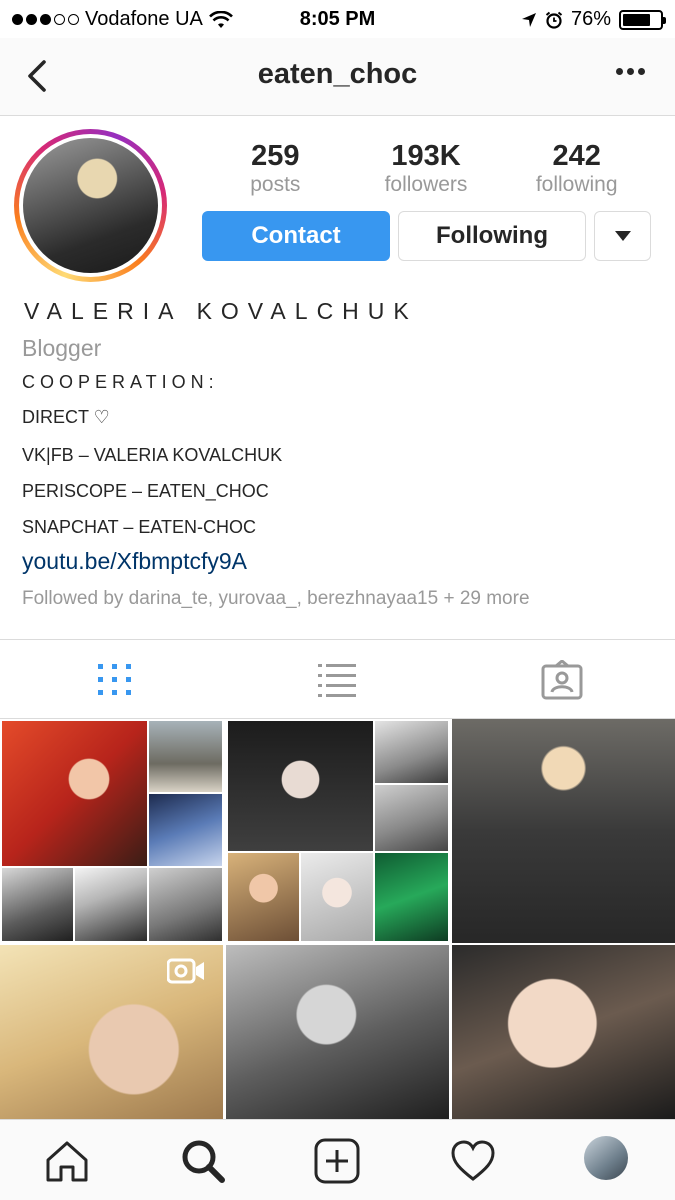 This screenshot has height=1200, width=675. What do you see at coordinates (642, 19) in the screenshot?
I see `battery-icon` at bounding box center [642, 19].